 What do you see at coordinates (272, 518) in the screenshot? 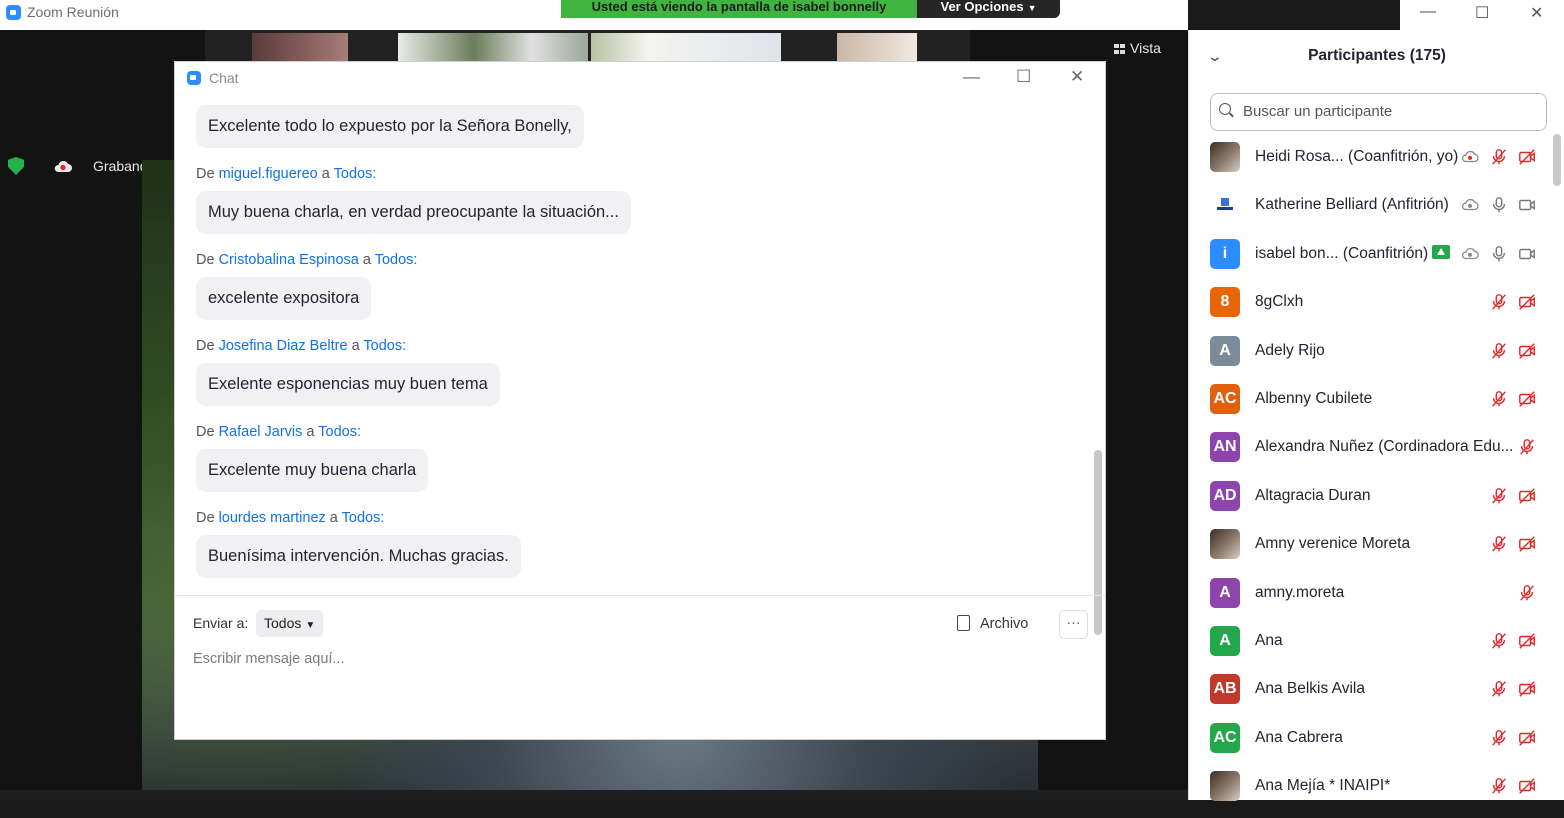
I see `sender-name: lourdes martinez` at bounding box center [272, 518].